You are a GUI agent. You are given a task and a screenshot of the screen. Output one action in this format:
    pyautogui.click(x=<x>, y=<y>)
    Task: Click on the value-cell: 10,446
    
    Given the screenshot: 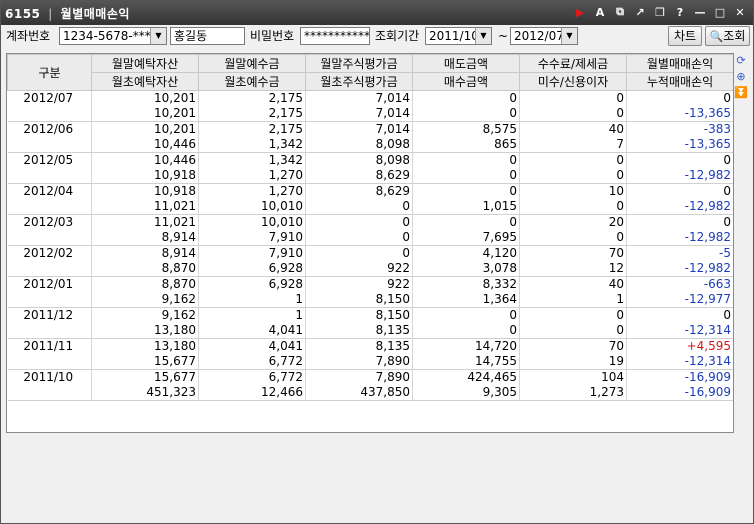 What is the action you would take?
    pyautogui.click(x=145, y=145)
    